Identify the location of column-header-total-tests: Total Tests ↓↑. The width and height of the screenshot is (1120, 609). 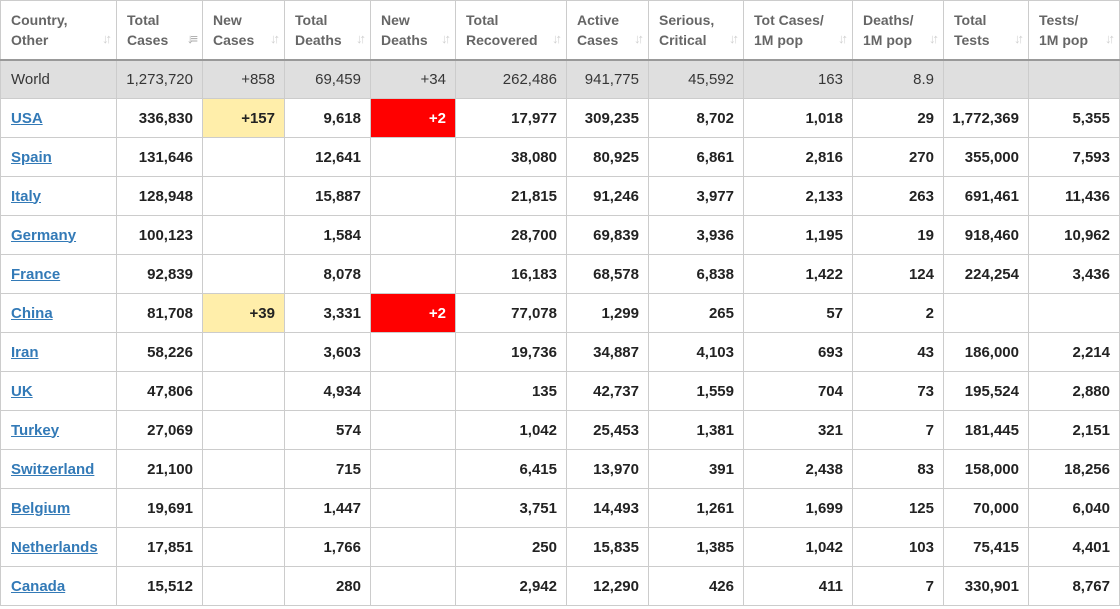
(986, 30).